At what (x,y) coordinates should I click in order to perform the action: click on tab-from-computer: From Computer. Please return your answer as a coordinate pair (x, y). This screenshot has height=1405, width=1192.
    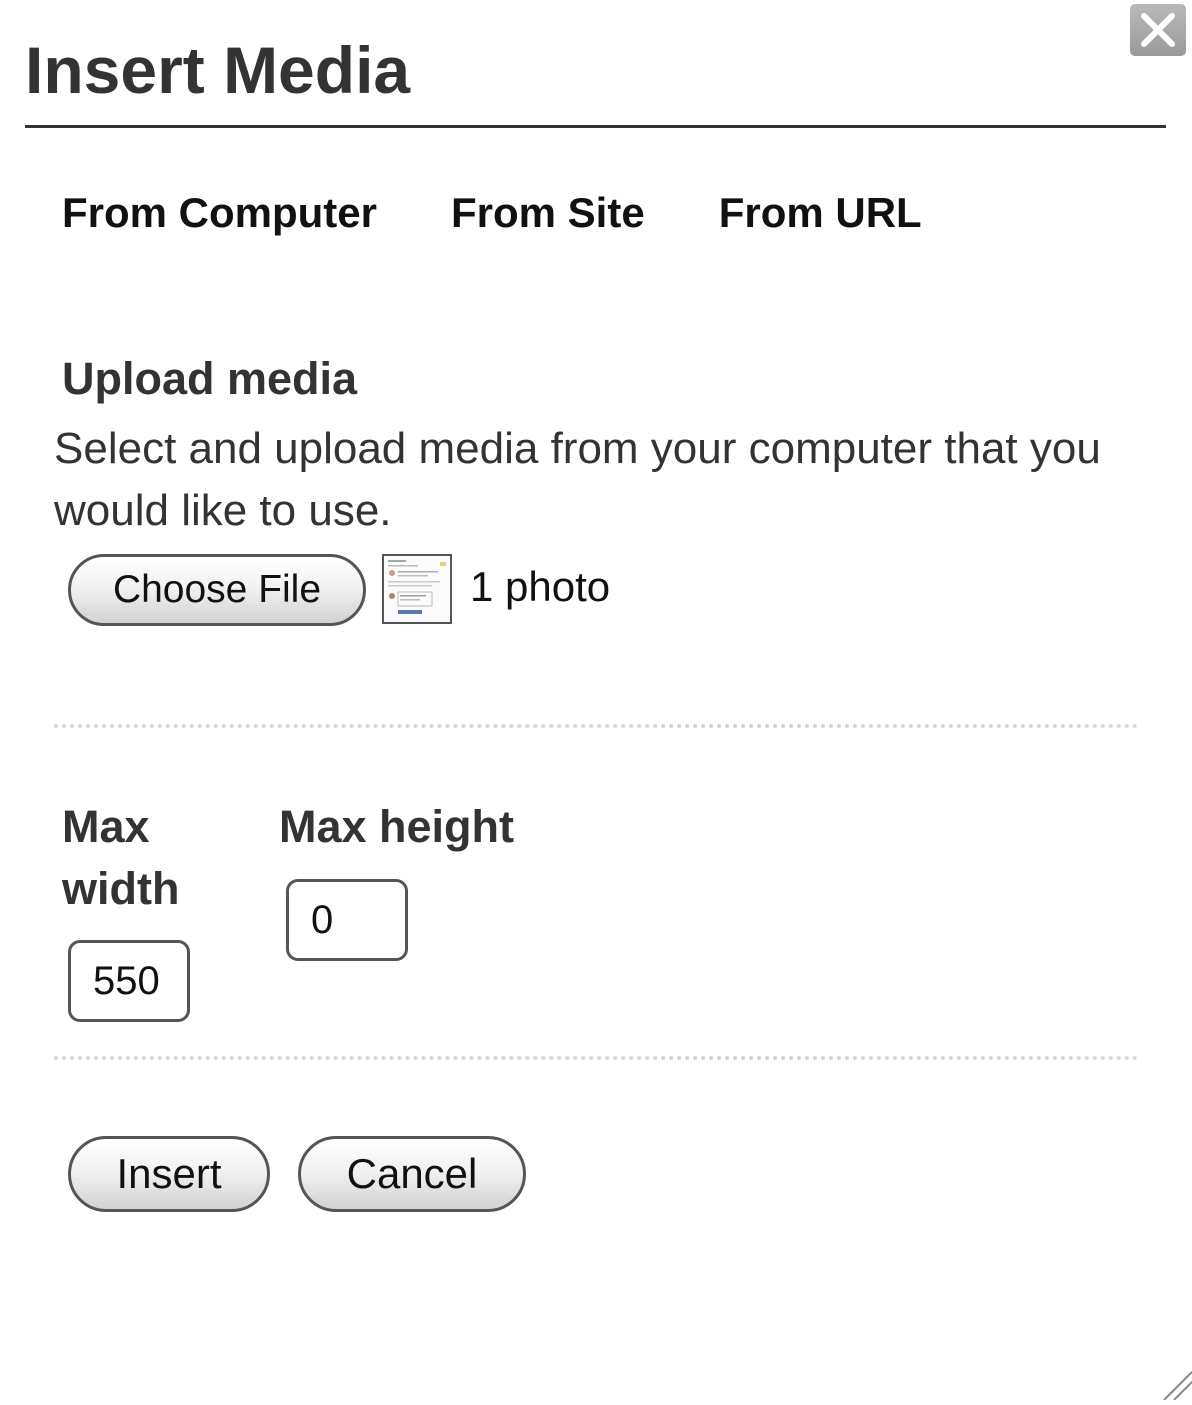
    Looking at the image, I should click on (219, 213).